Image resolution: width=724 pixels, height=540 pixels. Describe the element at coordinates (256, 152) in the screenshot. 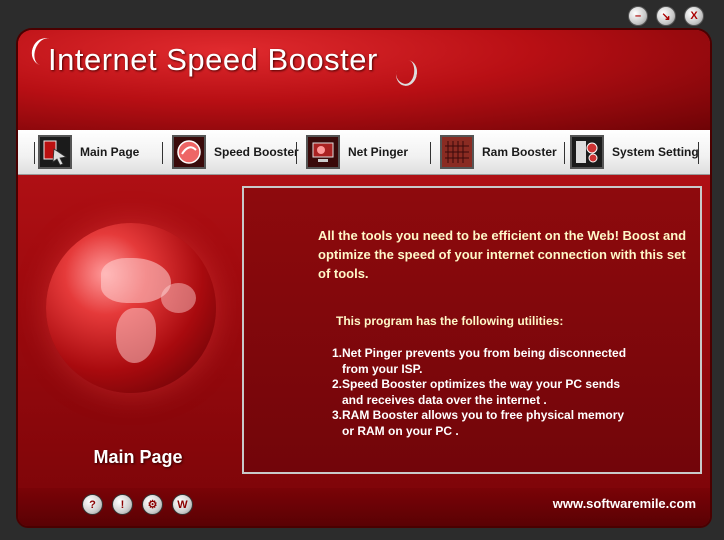

I see `tab-label: Speed Booster` at that location.